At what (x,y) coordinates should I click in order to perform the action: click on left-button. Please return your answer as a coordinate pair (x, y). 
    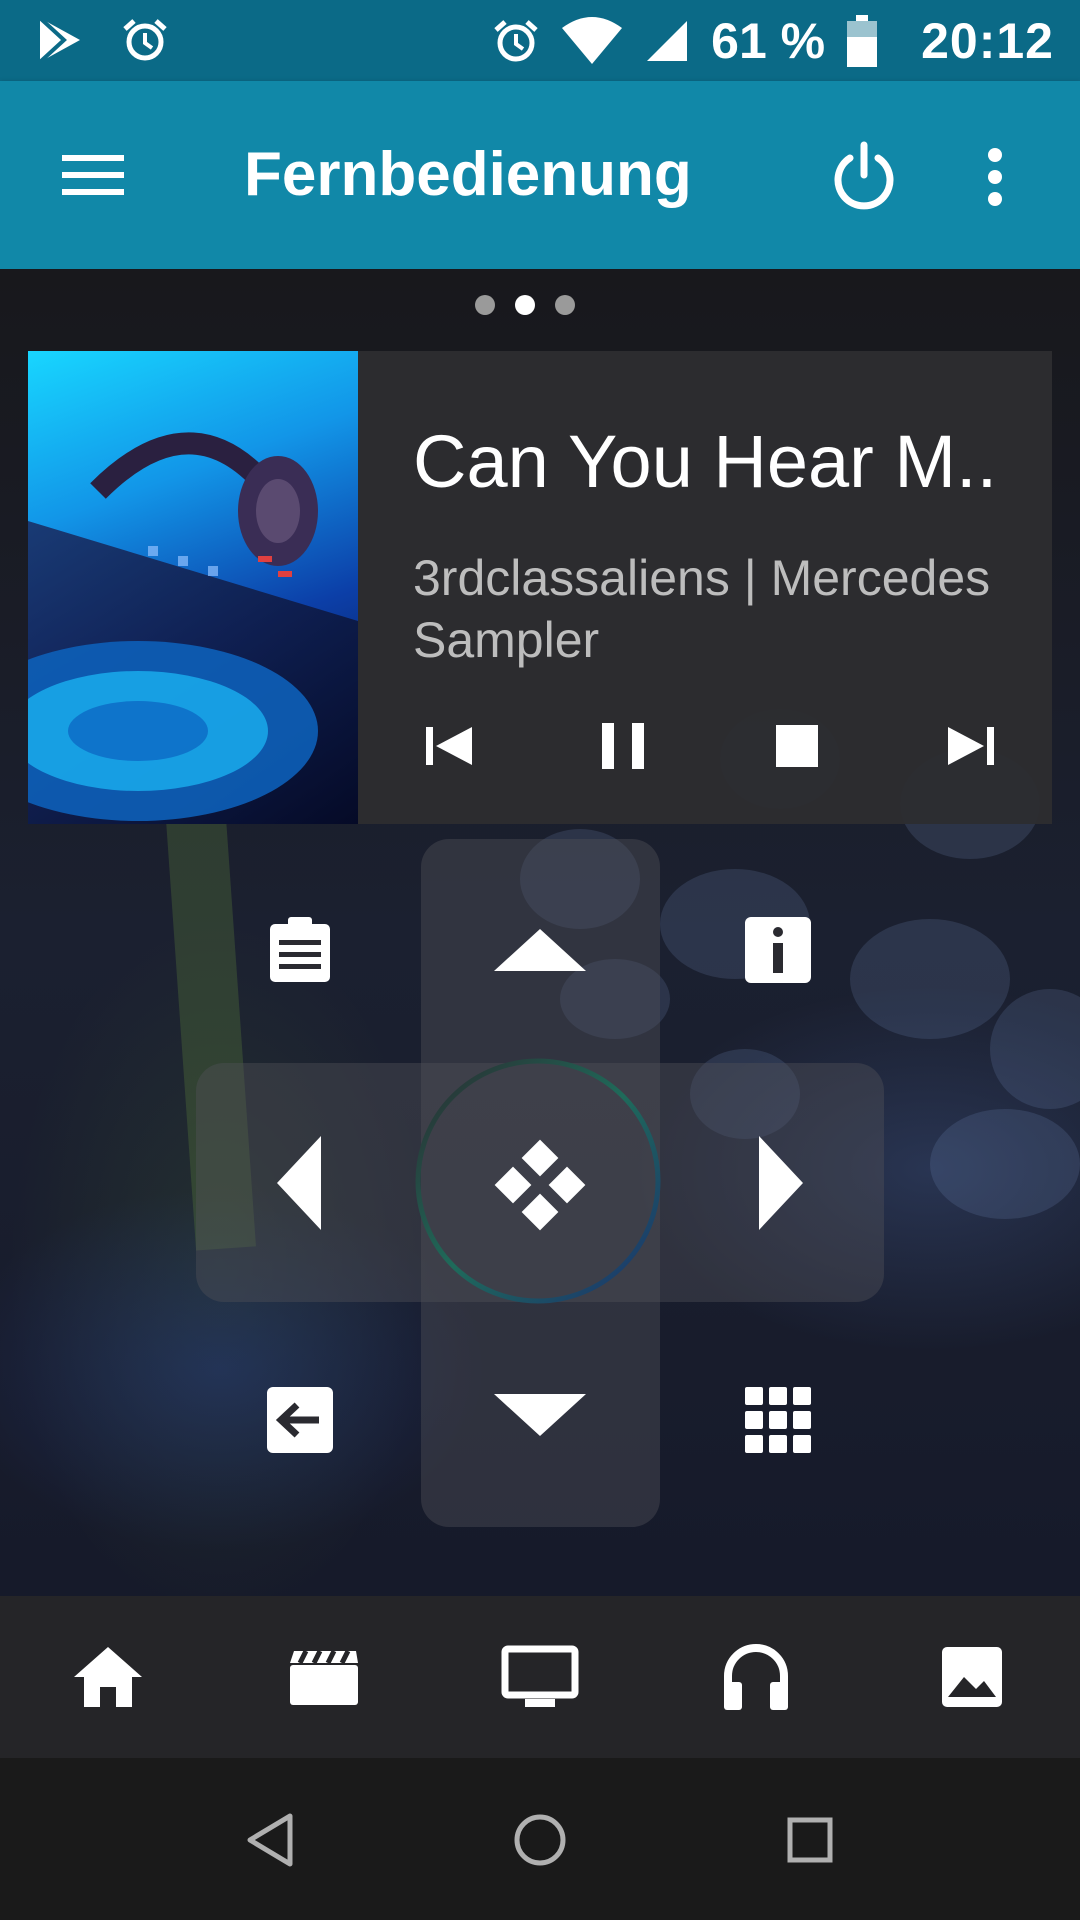
    Looking at the image, I should click on (300, 1183).